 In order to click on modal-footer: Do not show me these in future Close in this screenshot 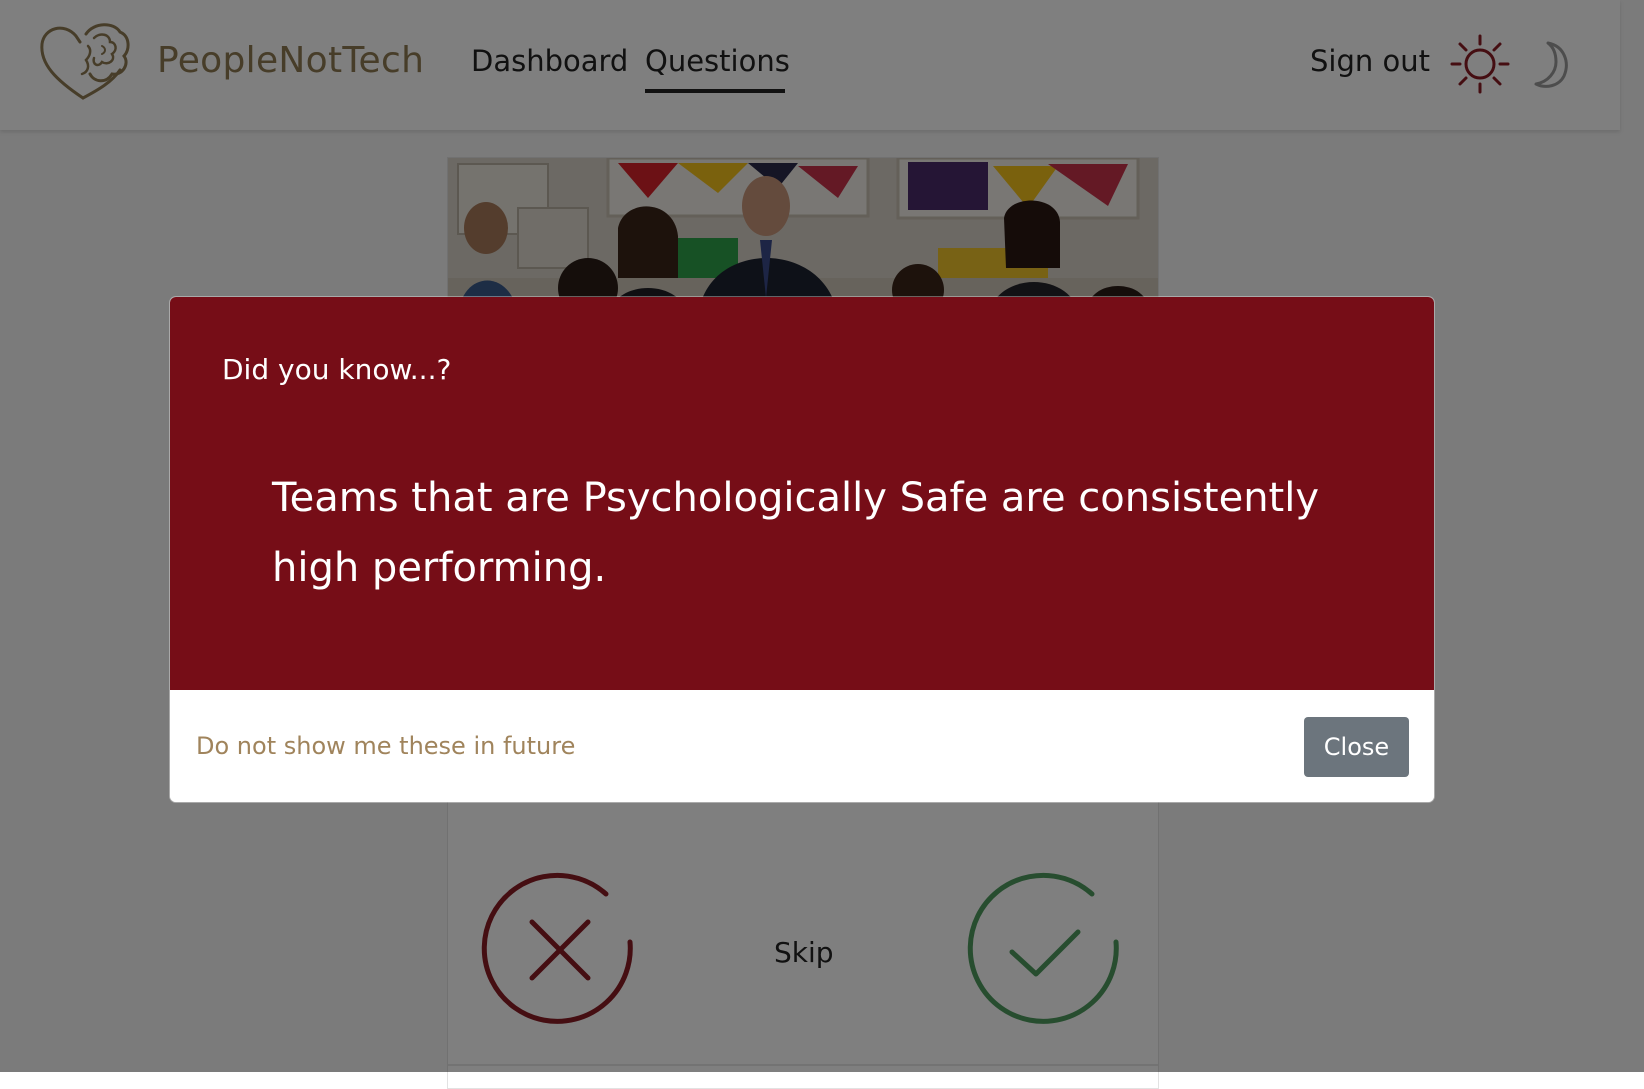, I will do `click(802, 746)`.